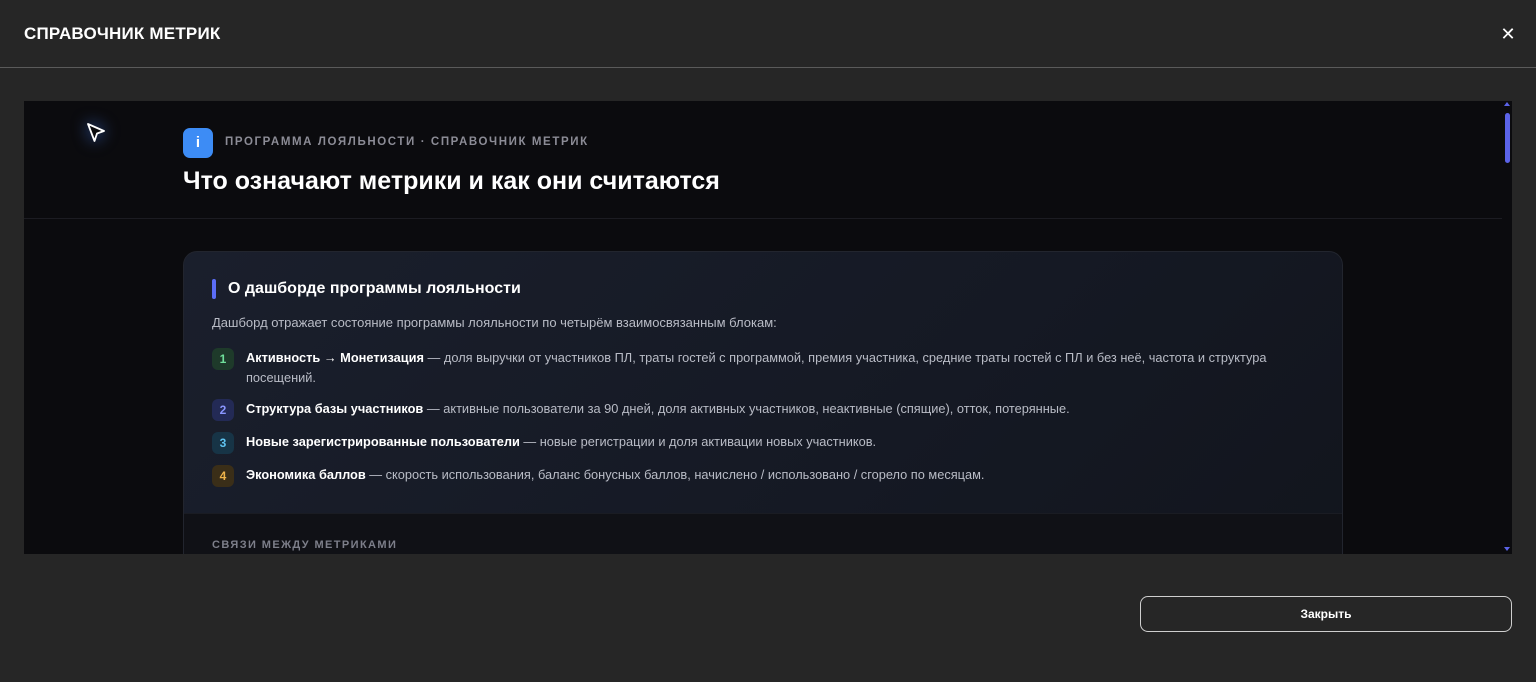 The image size is (1536, 682). I want to click on section-label: СВЯЗИ МЕЖДУ МЕТРИКАМИ, so click(305, 545).